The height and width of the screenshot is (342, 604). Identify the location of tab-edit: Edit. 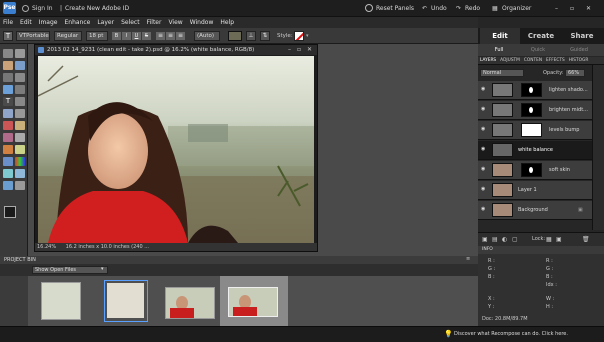
(500, 36).